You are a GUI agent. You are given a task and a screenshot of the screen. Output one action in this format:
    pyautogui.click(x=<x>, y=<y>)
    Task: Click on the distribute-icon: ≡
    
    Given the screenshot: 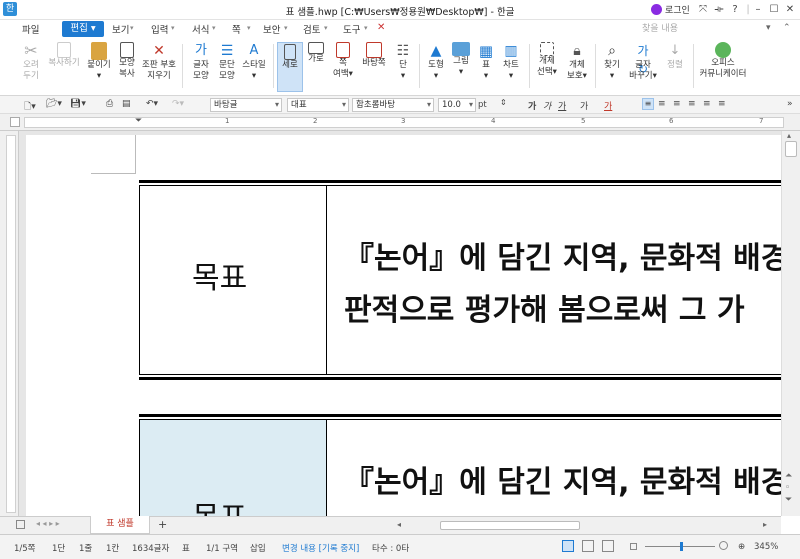 What is the action you would take?
    pyautogui.click(x=707, y=104)
    